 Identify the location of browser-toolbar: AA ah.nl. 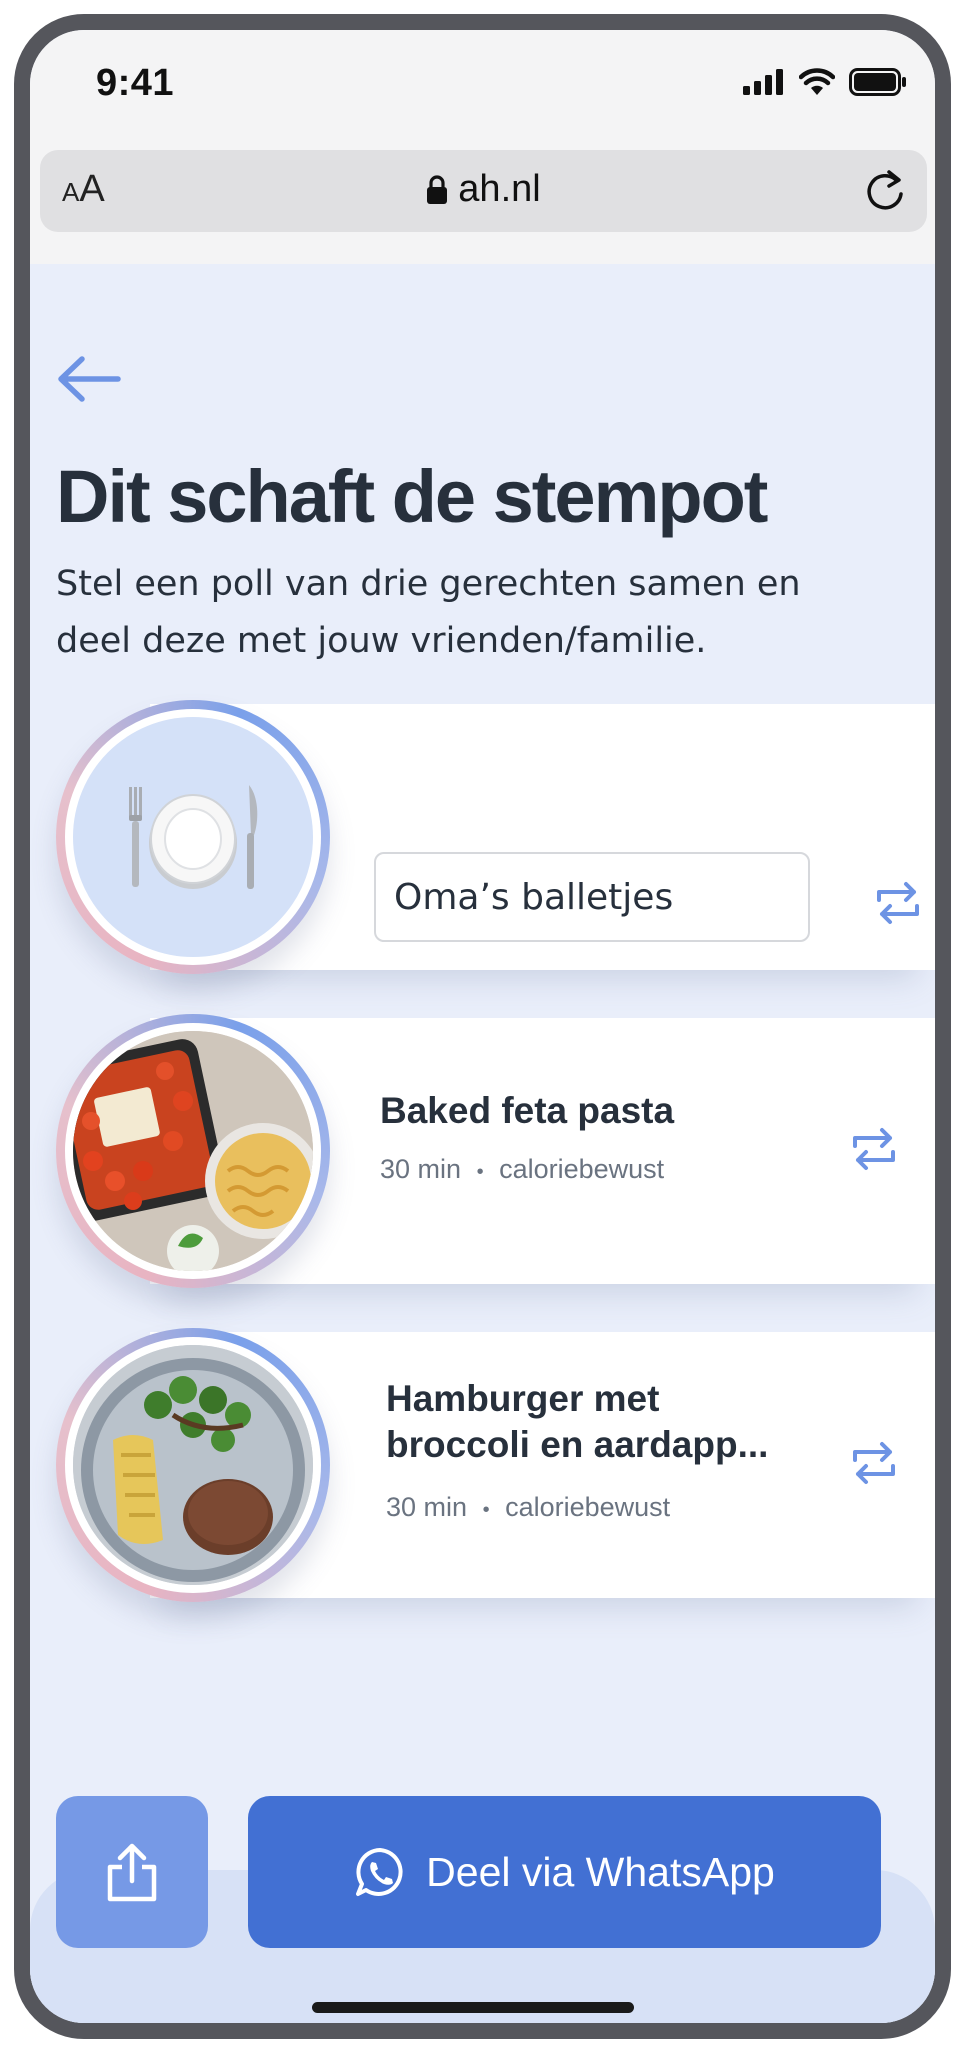
(482, 197).